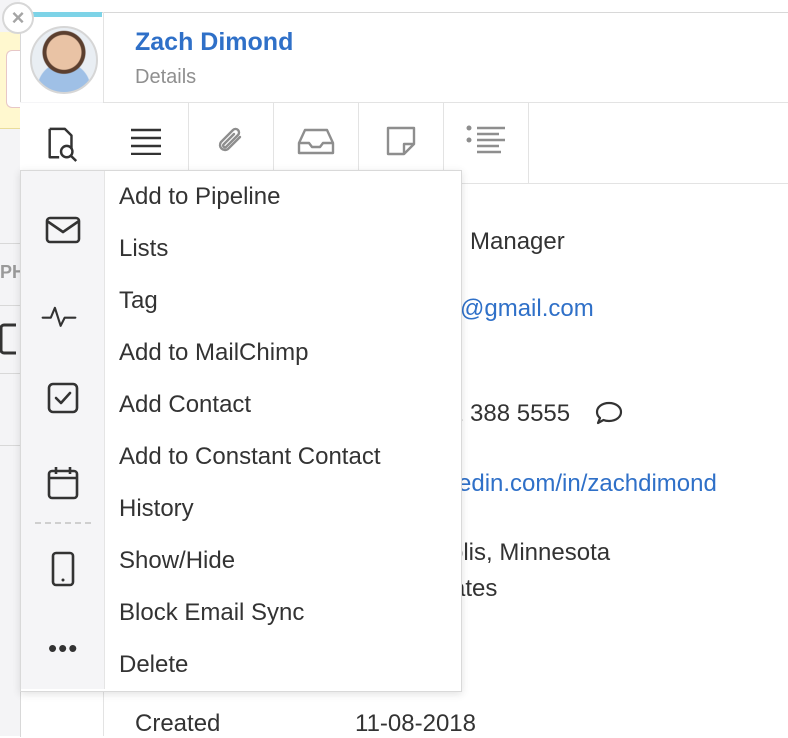 The height and width of the screenshot is (738, 788). I want to click on contact-location-line1: olis, Minnesota, so click(530, 552).